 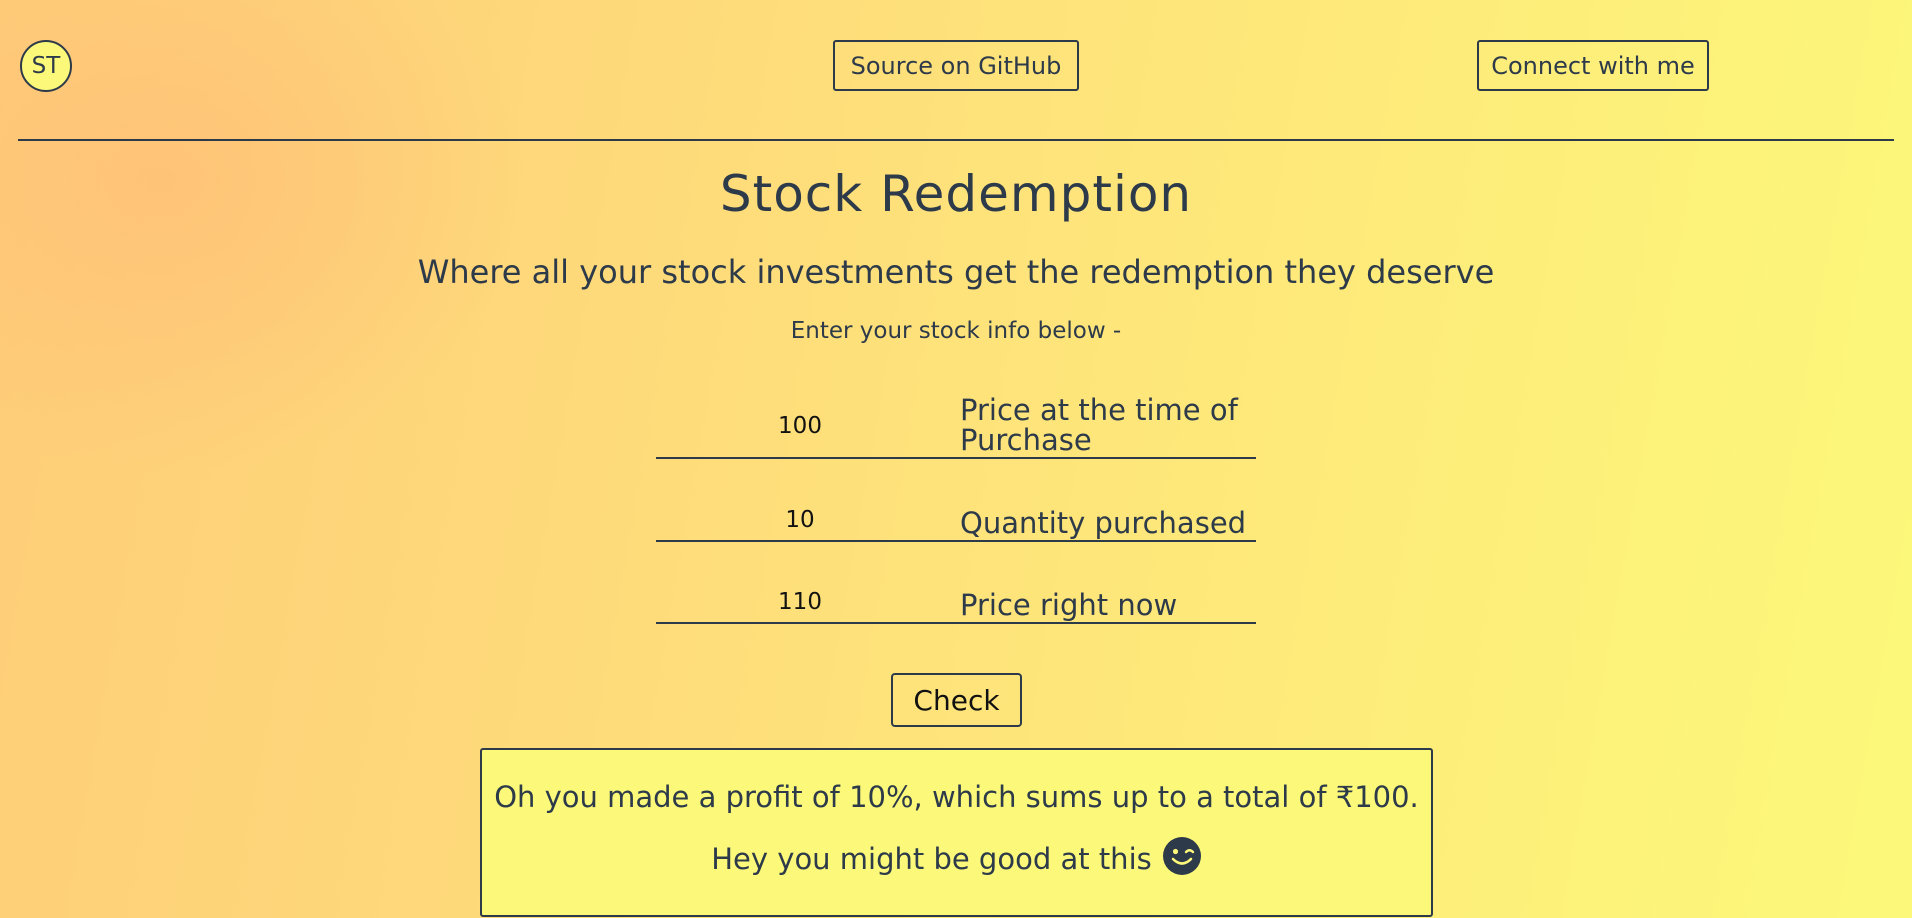 What do you see at coordinates (956, 427) in the screenshot?
I see `purchase-price-field: 100 Price at the time of Purchase` at bounding box center [956, 427].